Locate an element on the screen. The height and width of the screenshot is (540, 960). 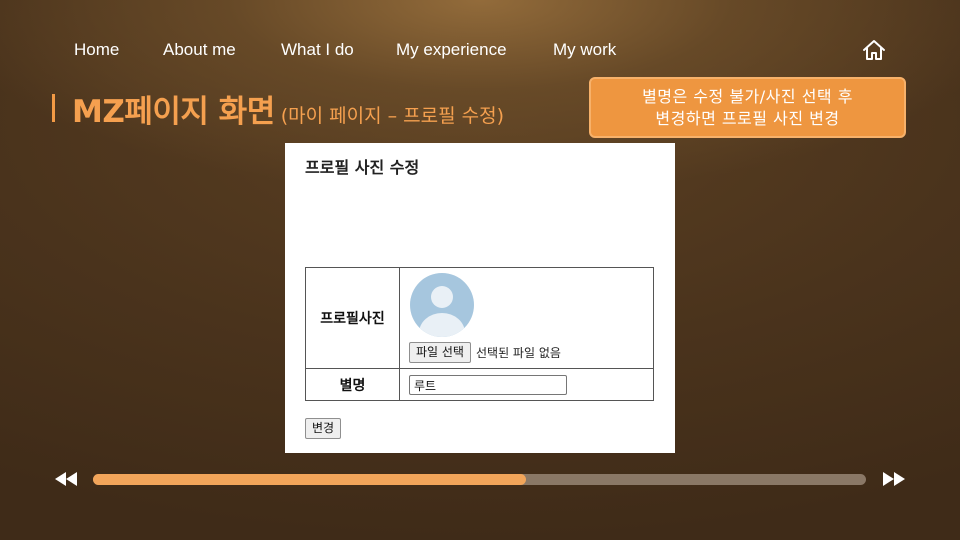
nickname-cell is located at coordinates (526, 384).